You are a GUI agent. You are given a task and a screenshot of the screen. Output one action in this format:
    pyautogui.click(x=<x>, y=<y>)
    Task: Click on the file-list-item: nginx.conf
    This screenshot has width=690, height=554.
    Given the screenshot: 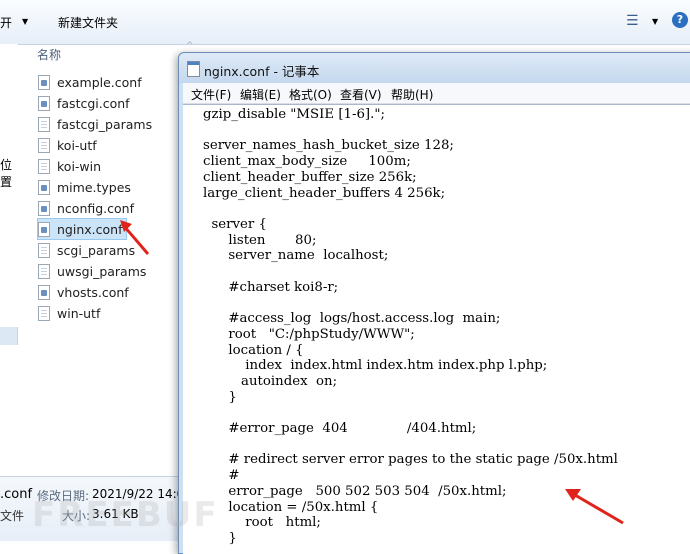 What is the action you would take?
    pyautogui.click(x=82, y=229)
    